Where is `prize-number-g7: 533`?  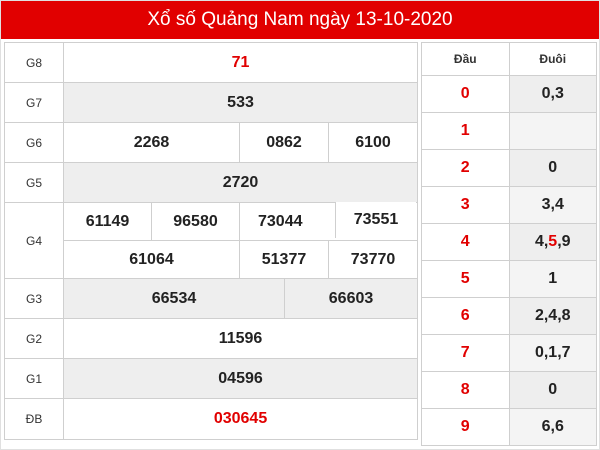
prize-number-g7: 533 is located at coordinates (240, 102).